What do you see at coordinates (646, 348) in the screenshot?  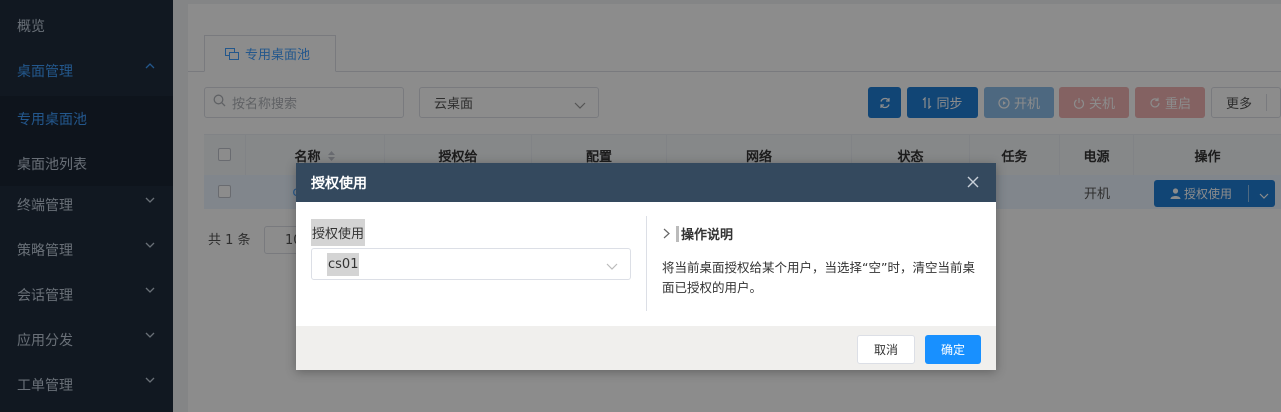 I see `dialog-footer: 取消 确定` at bounding box center [646, 348].